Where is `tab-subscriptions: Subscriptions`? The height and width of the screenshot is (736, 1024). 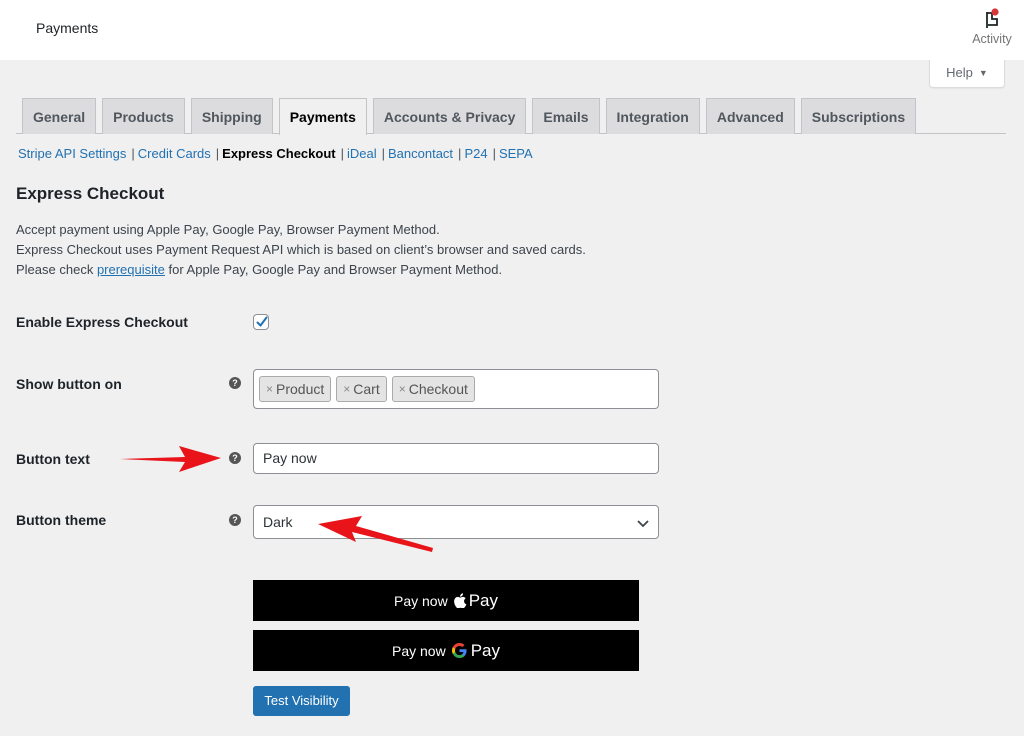 tab-subscriptions: Subscriptions is located at coordinates (858, 116).